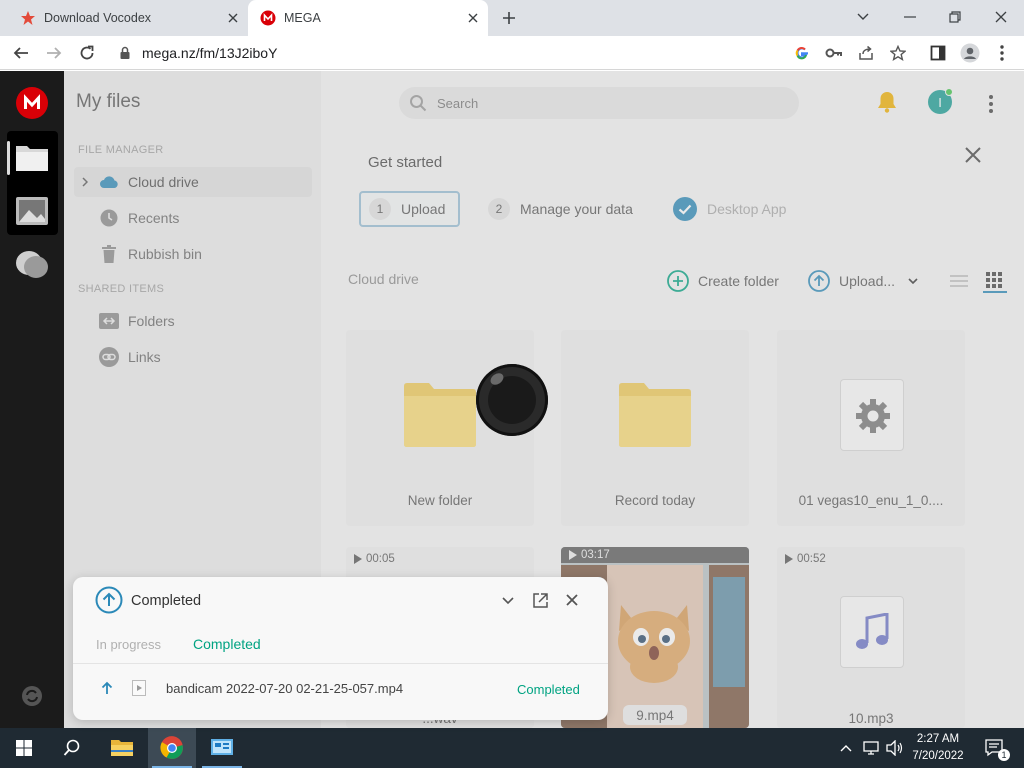 The image size is (1024, 768). What do you see at coordinates (124, 18) in the screenshot?
I see `tab-download-vocodex: Download Vocodex` at bounding box center [124, 18].